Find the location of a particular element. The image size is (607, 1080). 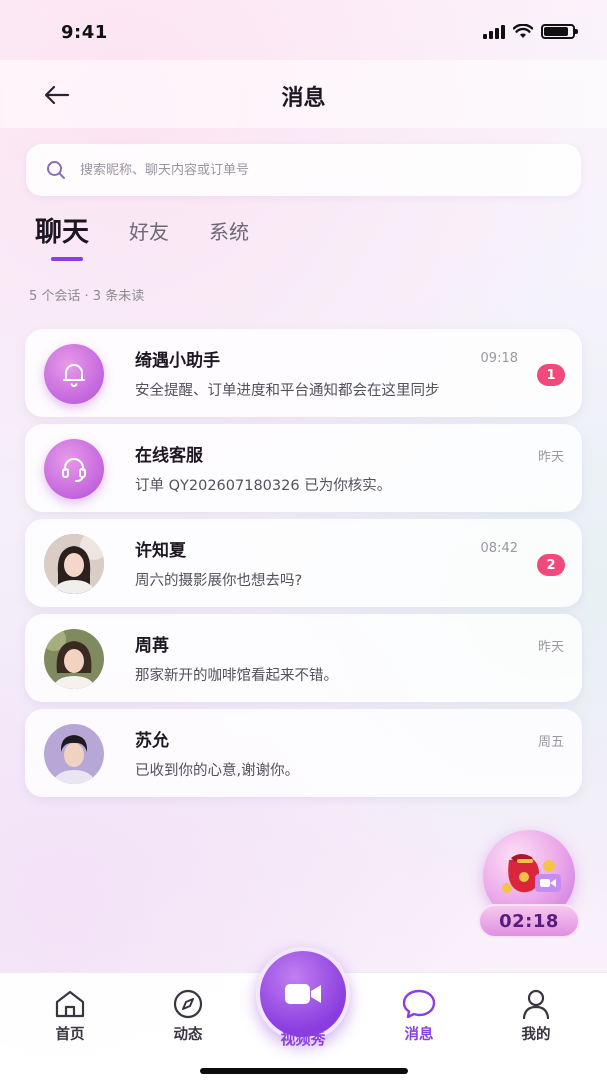

floating-gift-widget: 02:18 is located at coordinates (529, 886).